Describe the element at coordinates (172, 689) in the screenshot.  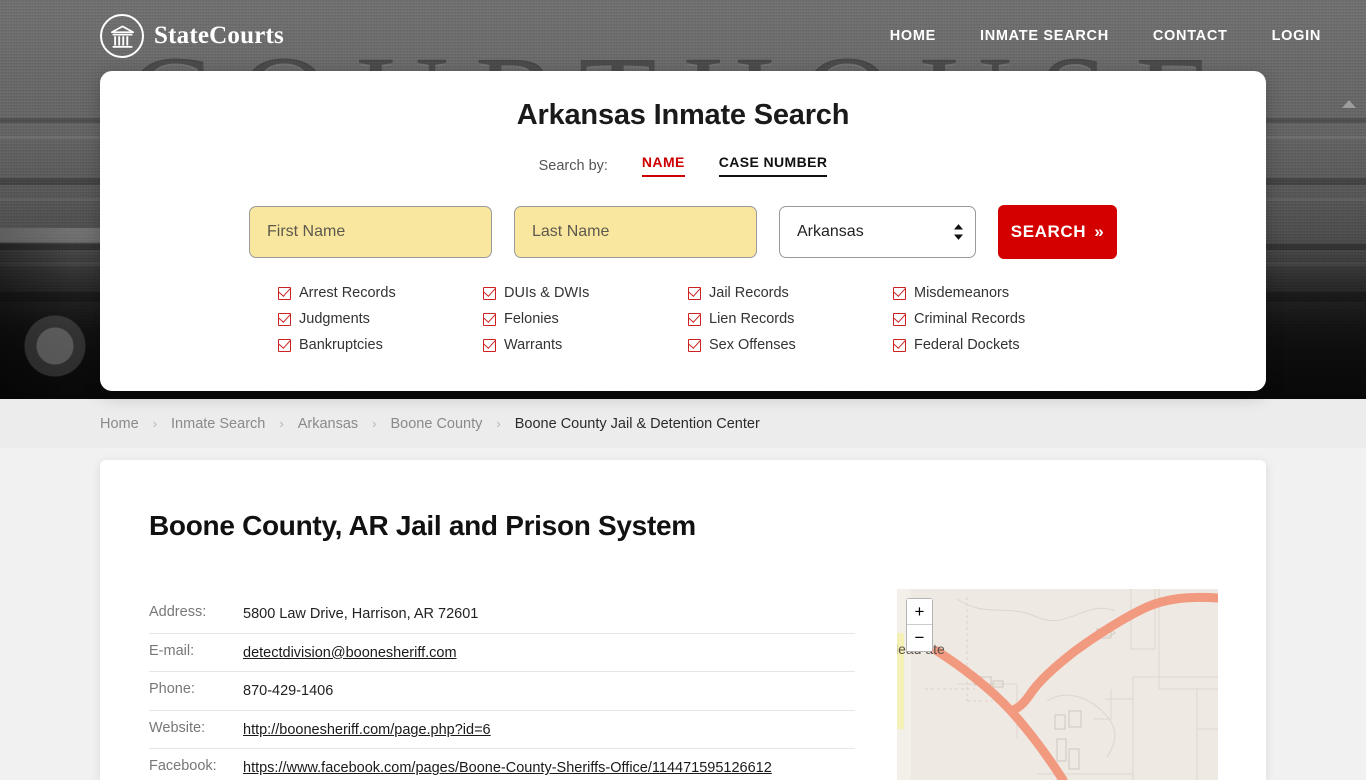
I see `info-label: Phone:` at that location.